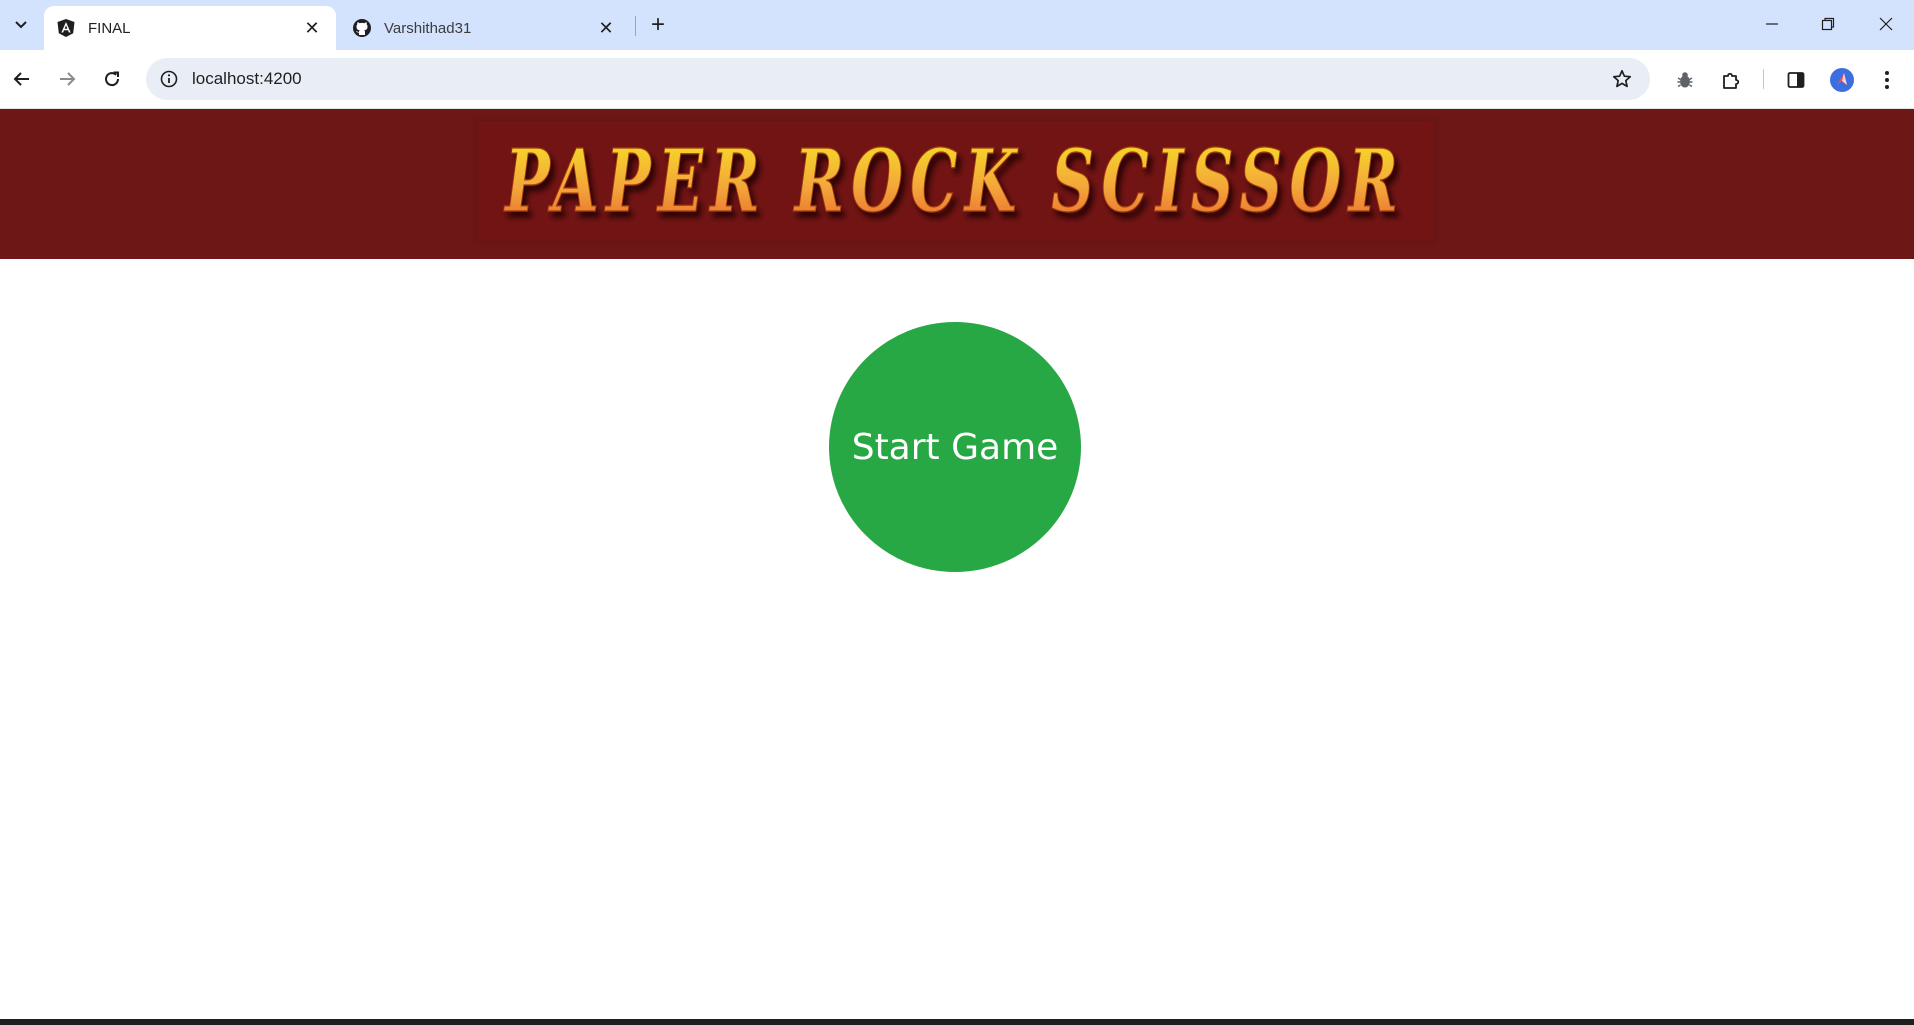 Image resolution: width=1914 pixels, height=1025 pixels. I want to click on page-header: PAPER ROCK SCISSOR, so click(957, 184).